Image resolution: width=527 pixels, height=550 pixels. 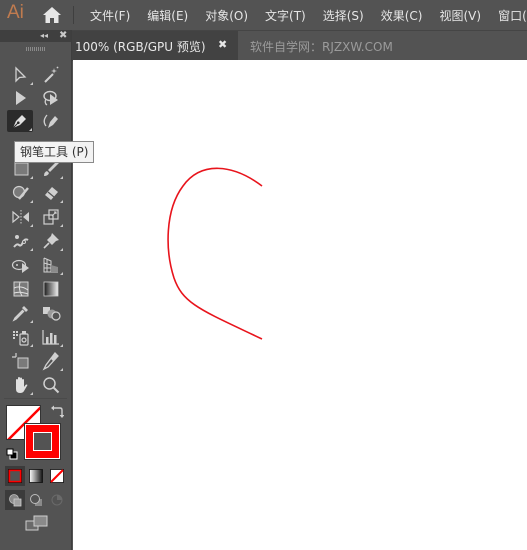 I want to click on menu-effect: 效果(C), so click(x=402, y=15).